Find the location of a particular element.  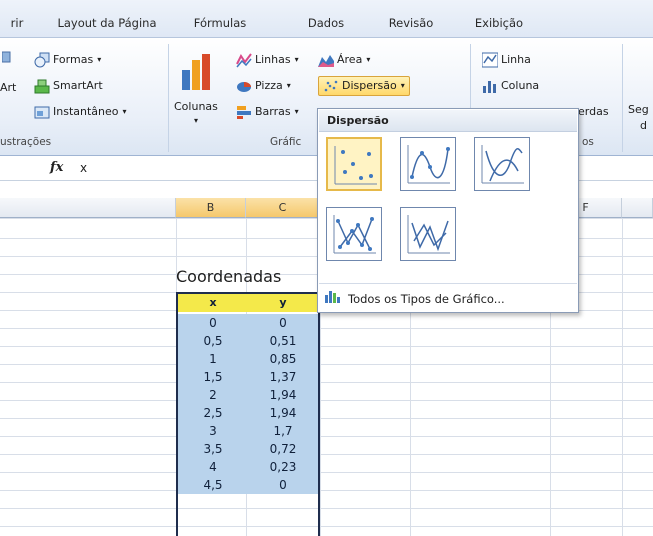

sparkline-column-label: Coluna is located at coordinates (520, 85).